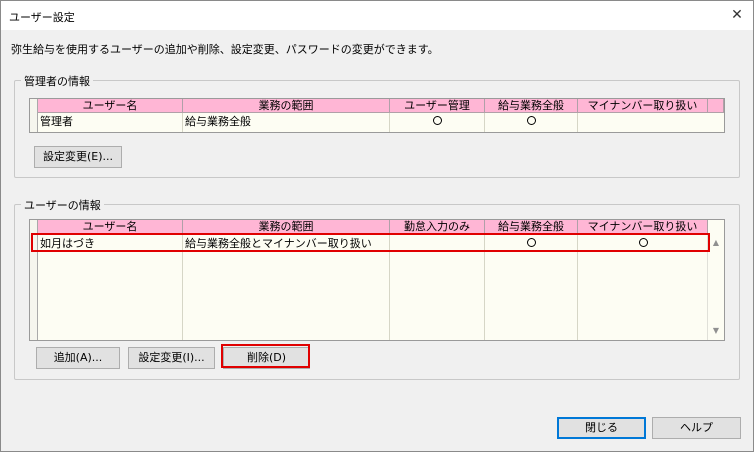 The height and width of the screenshot is (452, 754). Describe the element at coordinates (377, 15) in the screenshot. I see `title-bar: ユーザー設定 ✕` at that location.